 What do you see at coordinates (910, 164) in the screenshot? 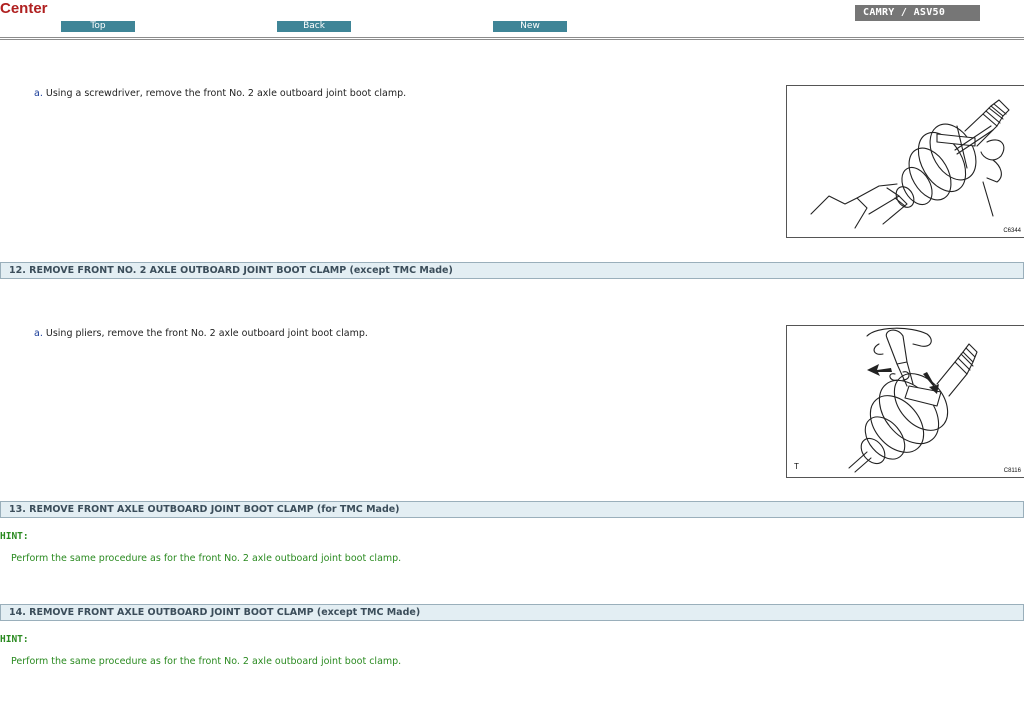
I see `boot-clamp-screwdriver-illustration` at bounding box center [910, 164].